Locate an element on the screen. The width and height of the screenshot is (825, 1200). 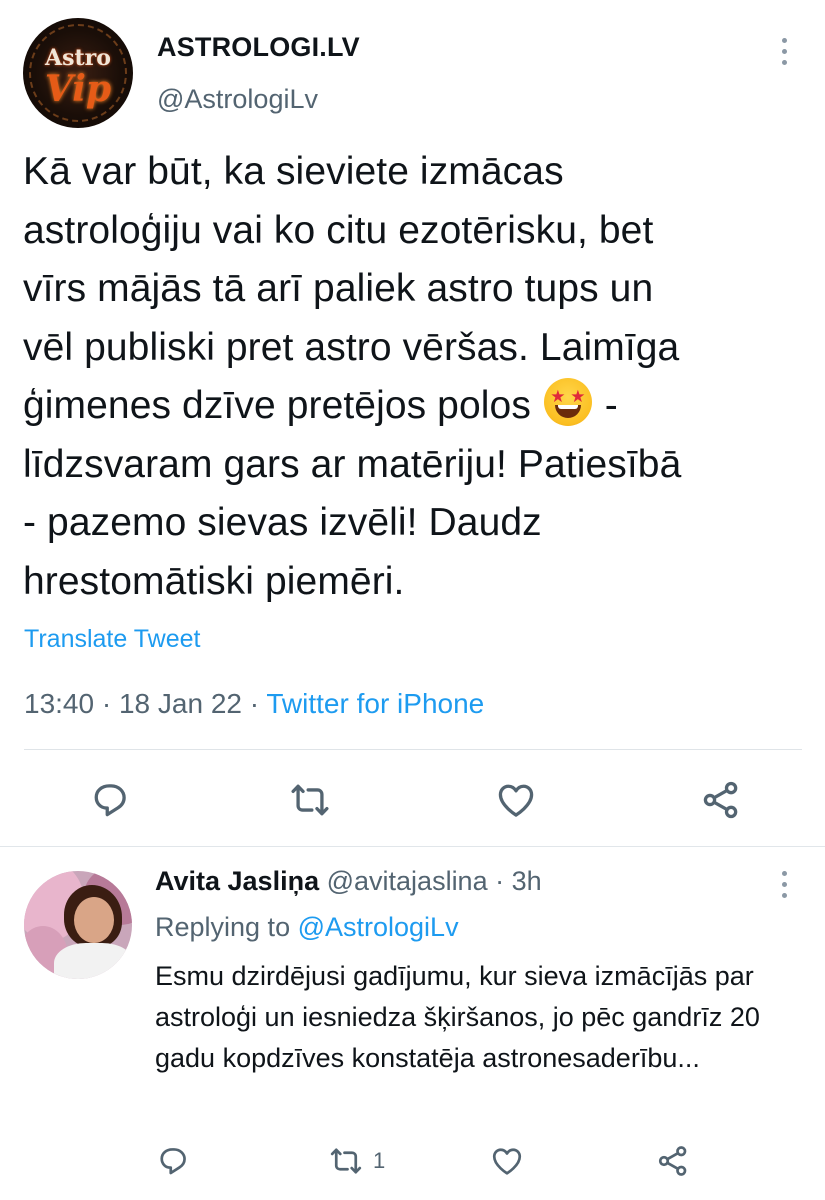
tweet-actions-bar is located at coordinates (412, 800).